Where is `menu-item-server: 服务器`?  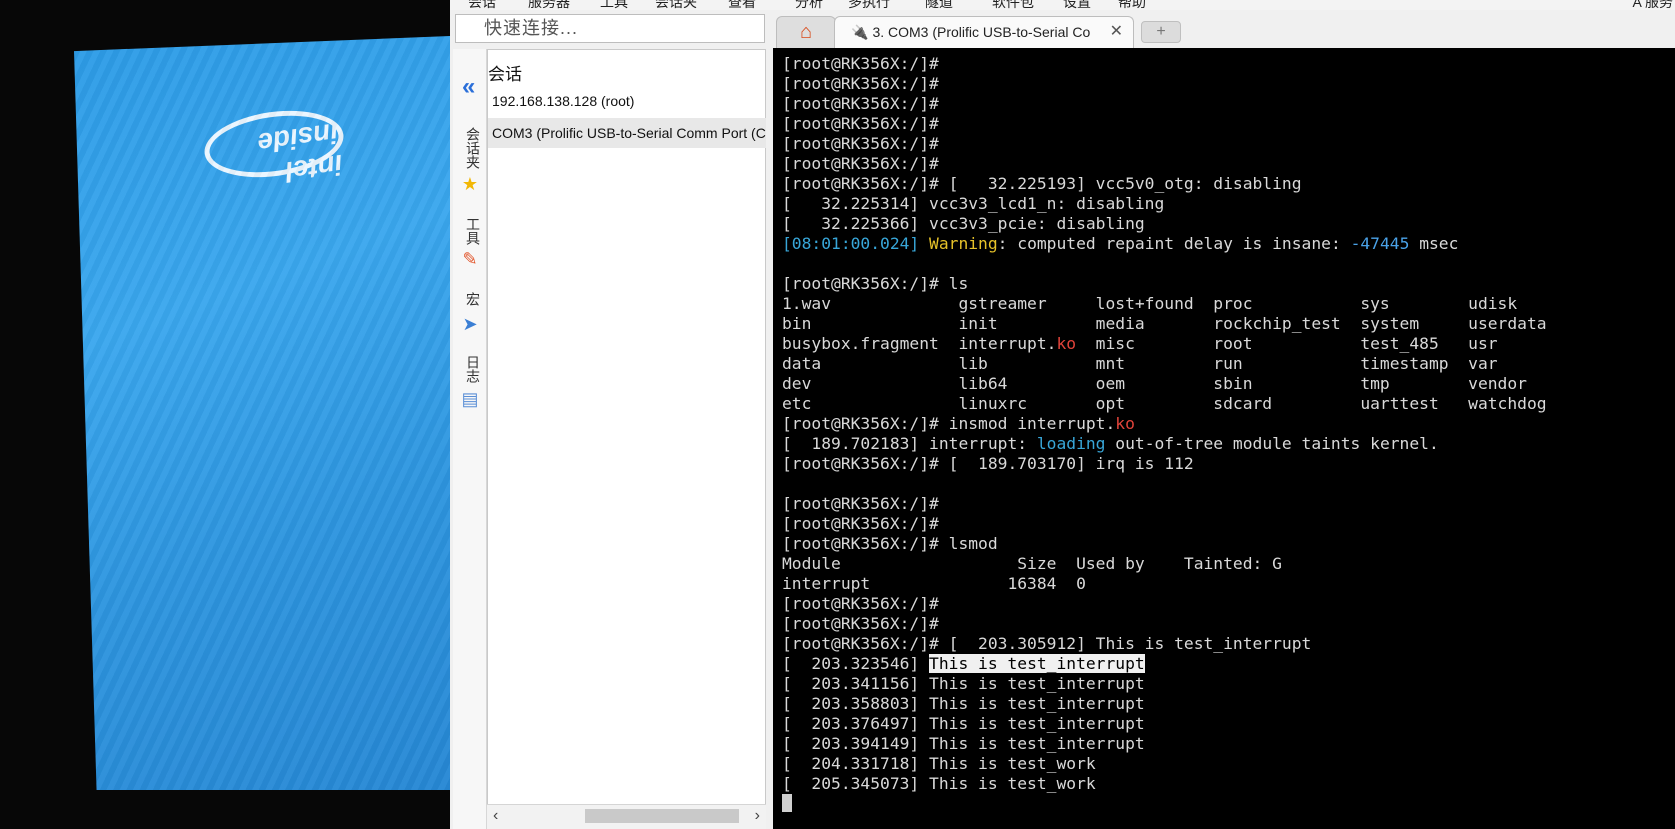
menu-item-server: 服务器 is located at coordinates (549, 5).